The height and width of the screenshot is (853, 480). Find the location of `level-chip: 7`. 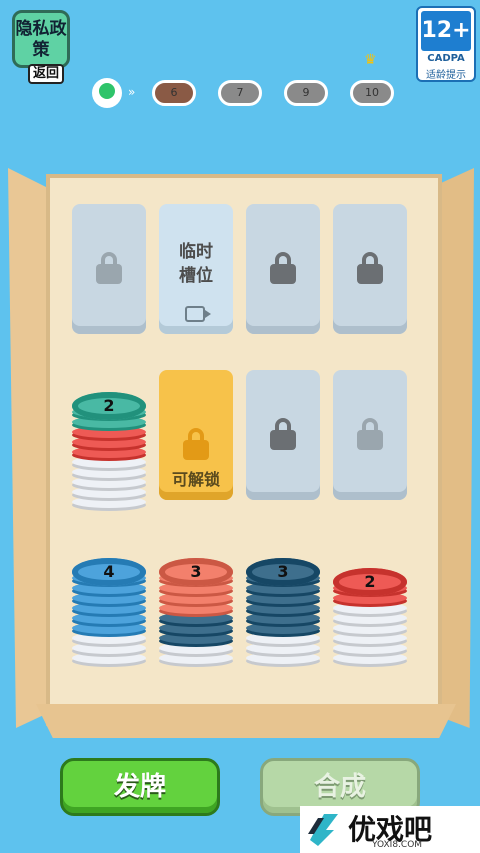

level-chip: 7 is located at coordinates (240, 93).